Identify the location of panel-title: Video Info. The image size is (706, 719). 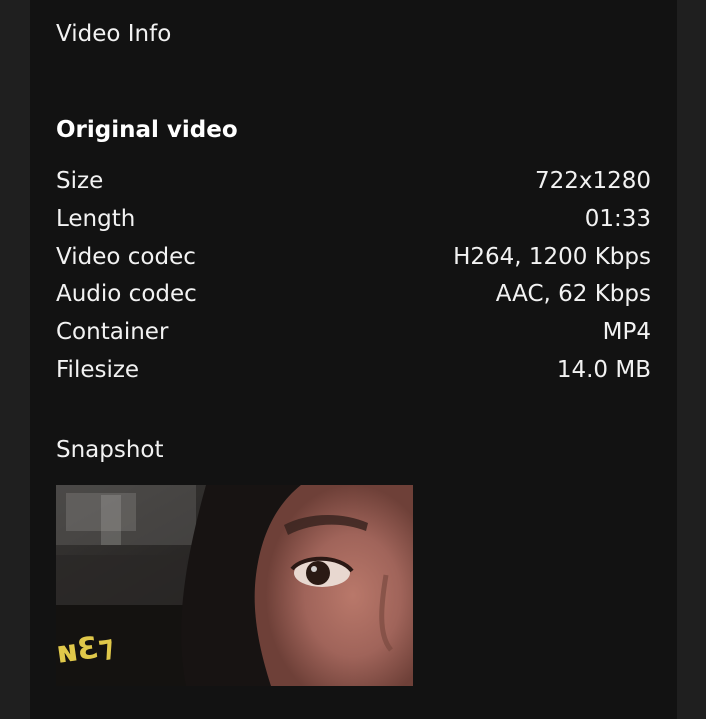
(114, 34).